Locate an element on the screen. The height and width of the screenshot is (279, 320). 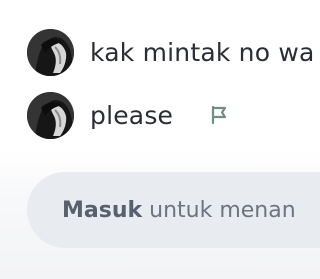
comment-item: please is located at coordinates (130, 115).